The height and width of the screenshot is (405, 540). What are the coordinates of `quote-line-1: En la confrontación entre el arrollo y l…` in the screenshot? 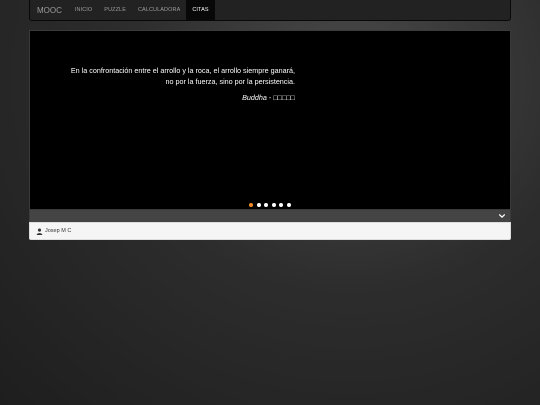 It's located at (182, 70).